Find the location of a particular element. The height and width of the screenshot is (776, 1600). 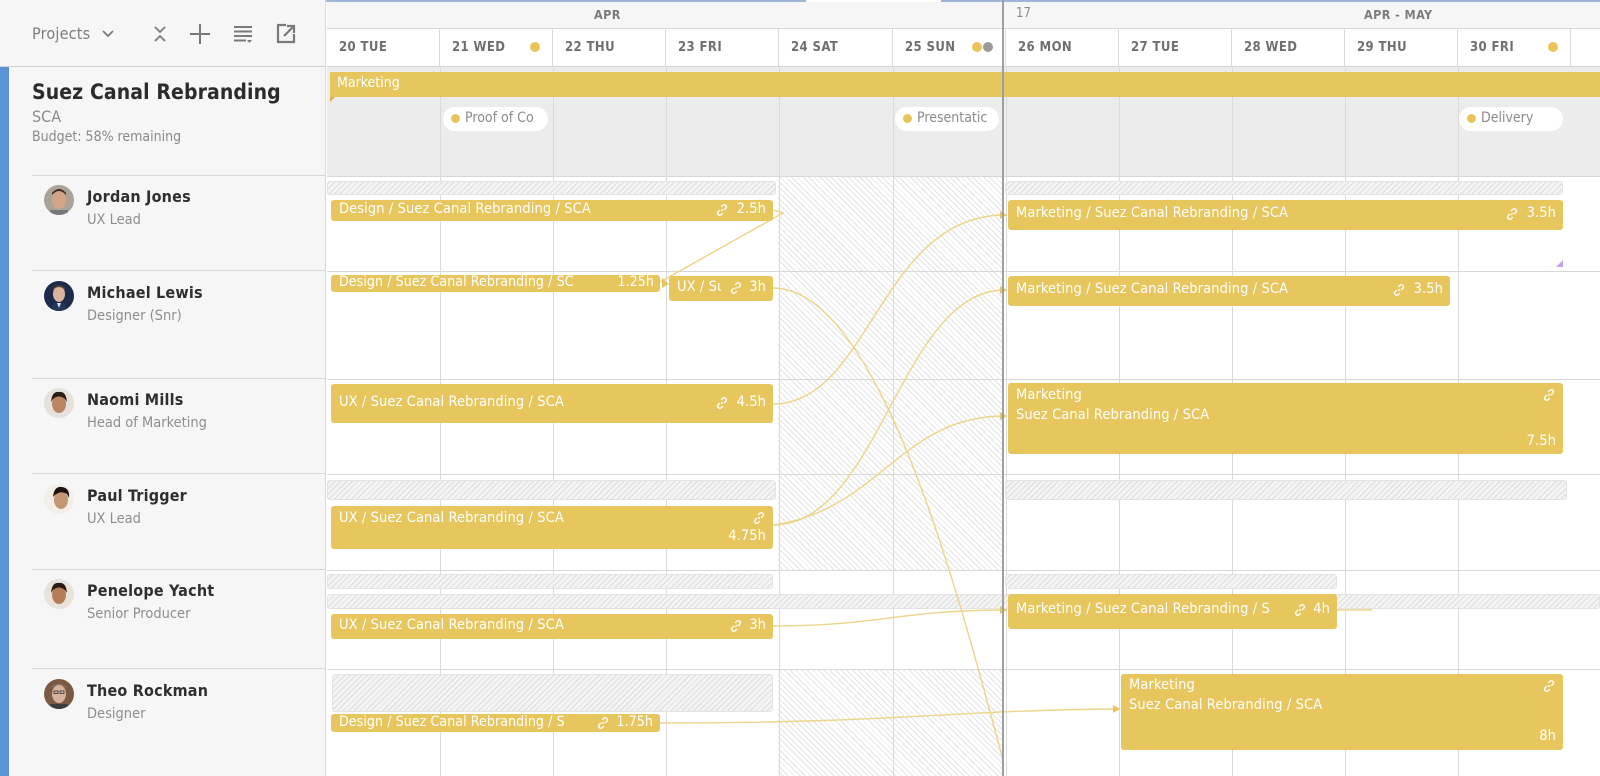

person-role: Senior Producer is located at coordinates (139, 614).